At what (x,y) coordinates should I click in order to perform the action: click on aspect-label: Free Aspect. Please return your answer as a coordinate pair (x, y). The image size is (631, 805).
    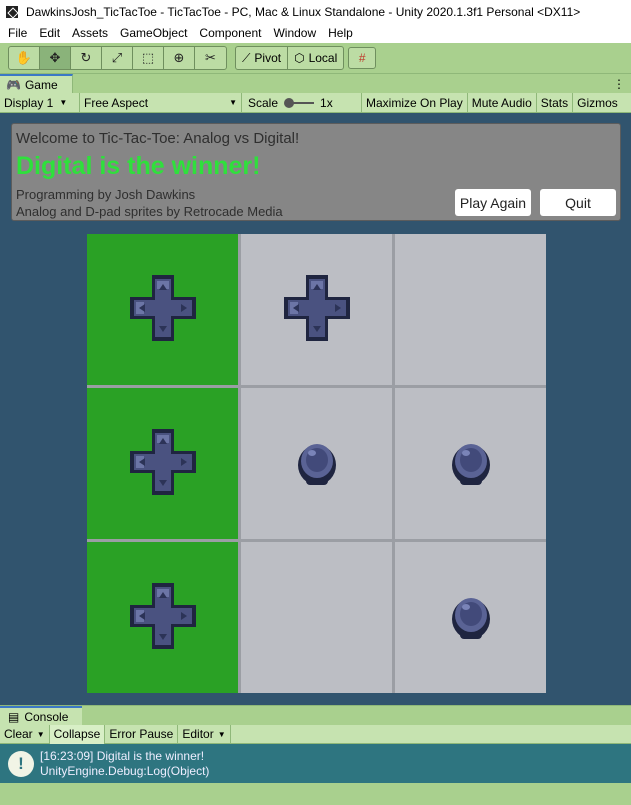
    Looking at the image, I should click on (116, 102).